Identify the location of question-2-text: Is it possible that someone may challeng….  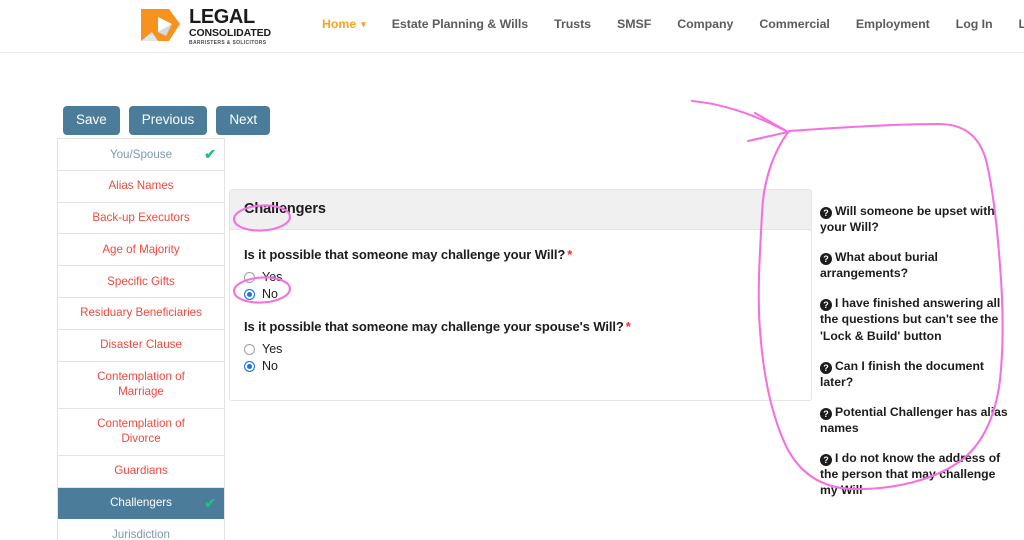
(434, 326).